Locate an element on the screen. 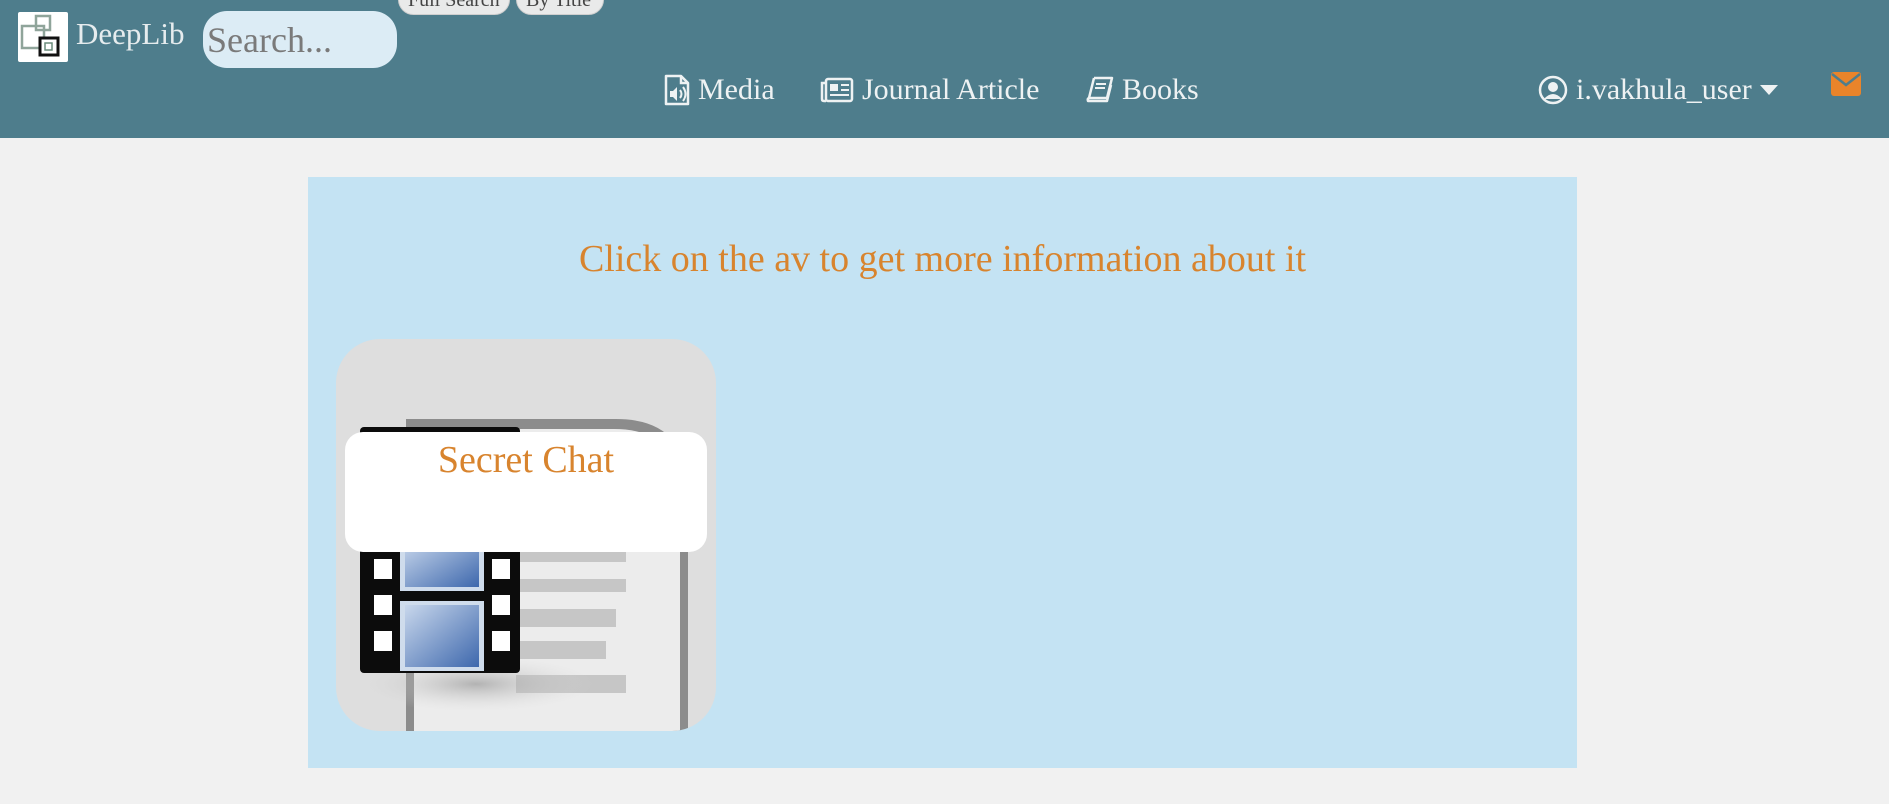 Image resolution: width=1889 pixels, height=804 pixels. username-label: i.vakhula_user is located at coordinates (1664, 89).